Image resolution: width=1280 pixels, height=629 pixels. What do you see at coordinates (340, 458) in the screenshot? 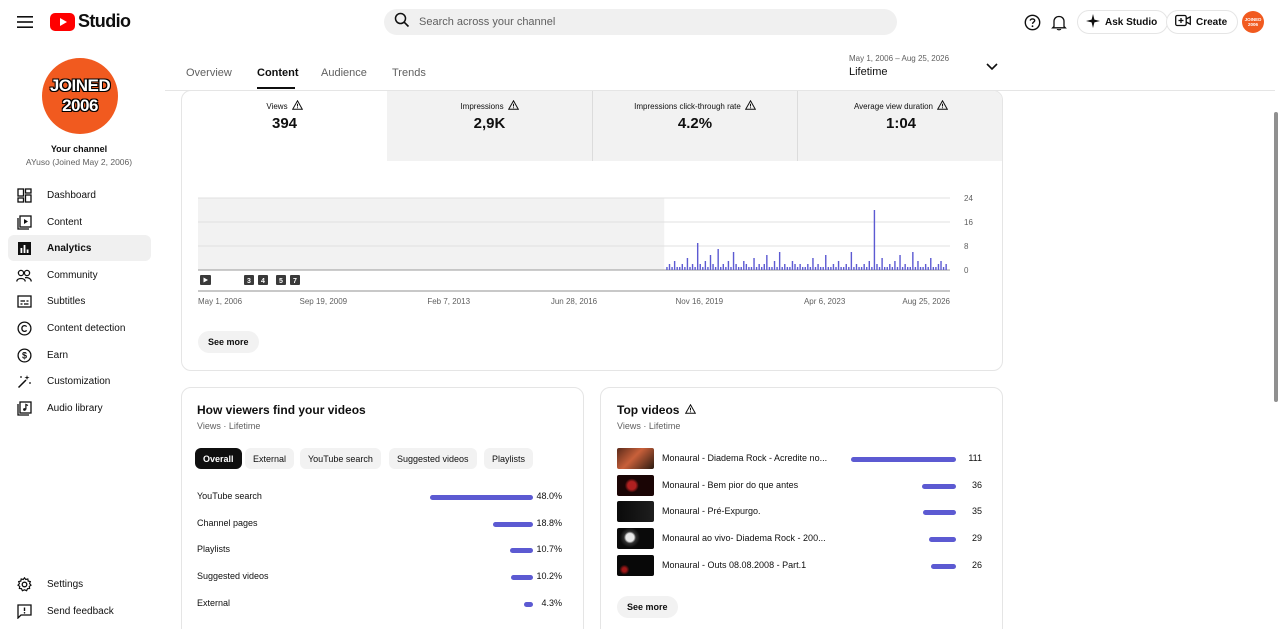
I see `chip-youtube-search: YouTube search` at bounding box center [340, 458].